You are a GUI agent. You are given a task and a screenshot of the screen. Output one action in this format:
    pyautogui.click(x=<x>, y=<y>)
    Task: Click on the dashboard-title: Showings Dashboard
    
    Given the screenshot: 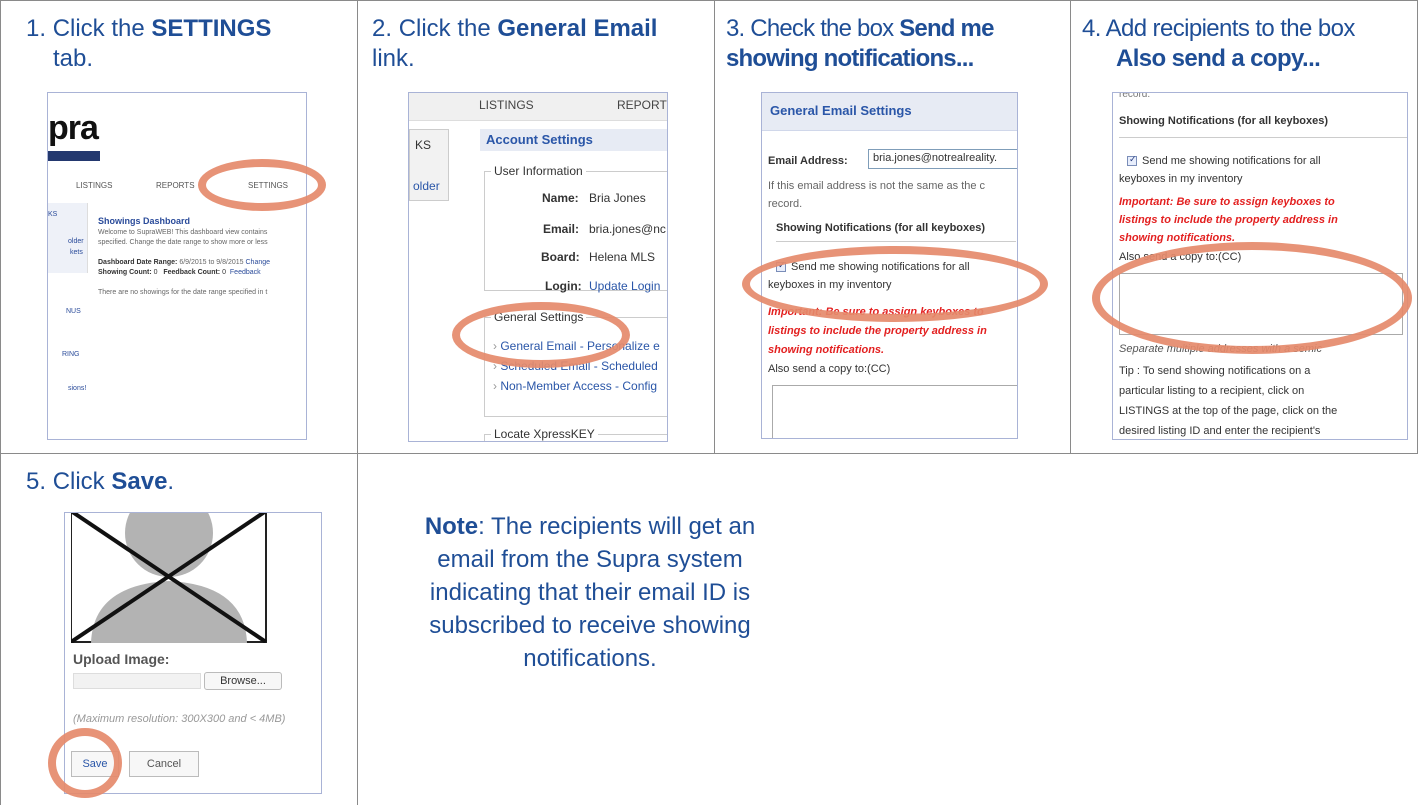 What is the action you would take?
    pyautogui.click(x=144, y=221)
    